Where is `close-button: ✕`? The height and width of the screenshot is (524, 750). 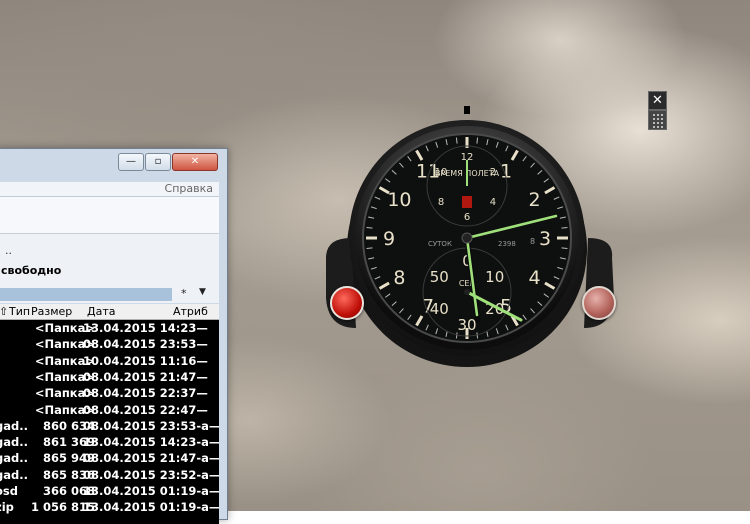 close-button: ✕ is located at coordinates (195, 162).